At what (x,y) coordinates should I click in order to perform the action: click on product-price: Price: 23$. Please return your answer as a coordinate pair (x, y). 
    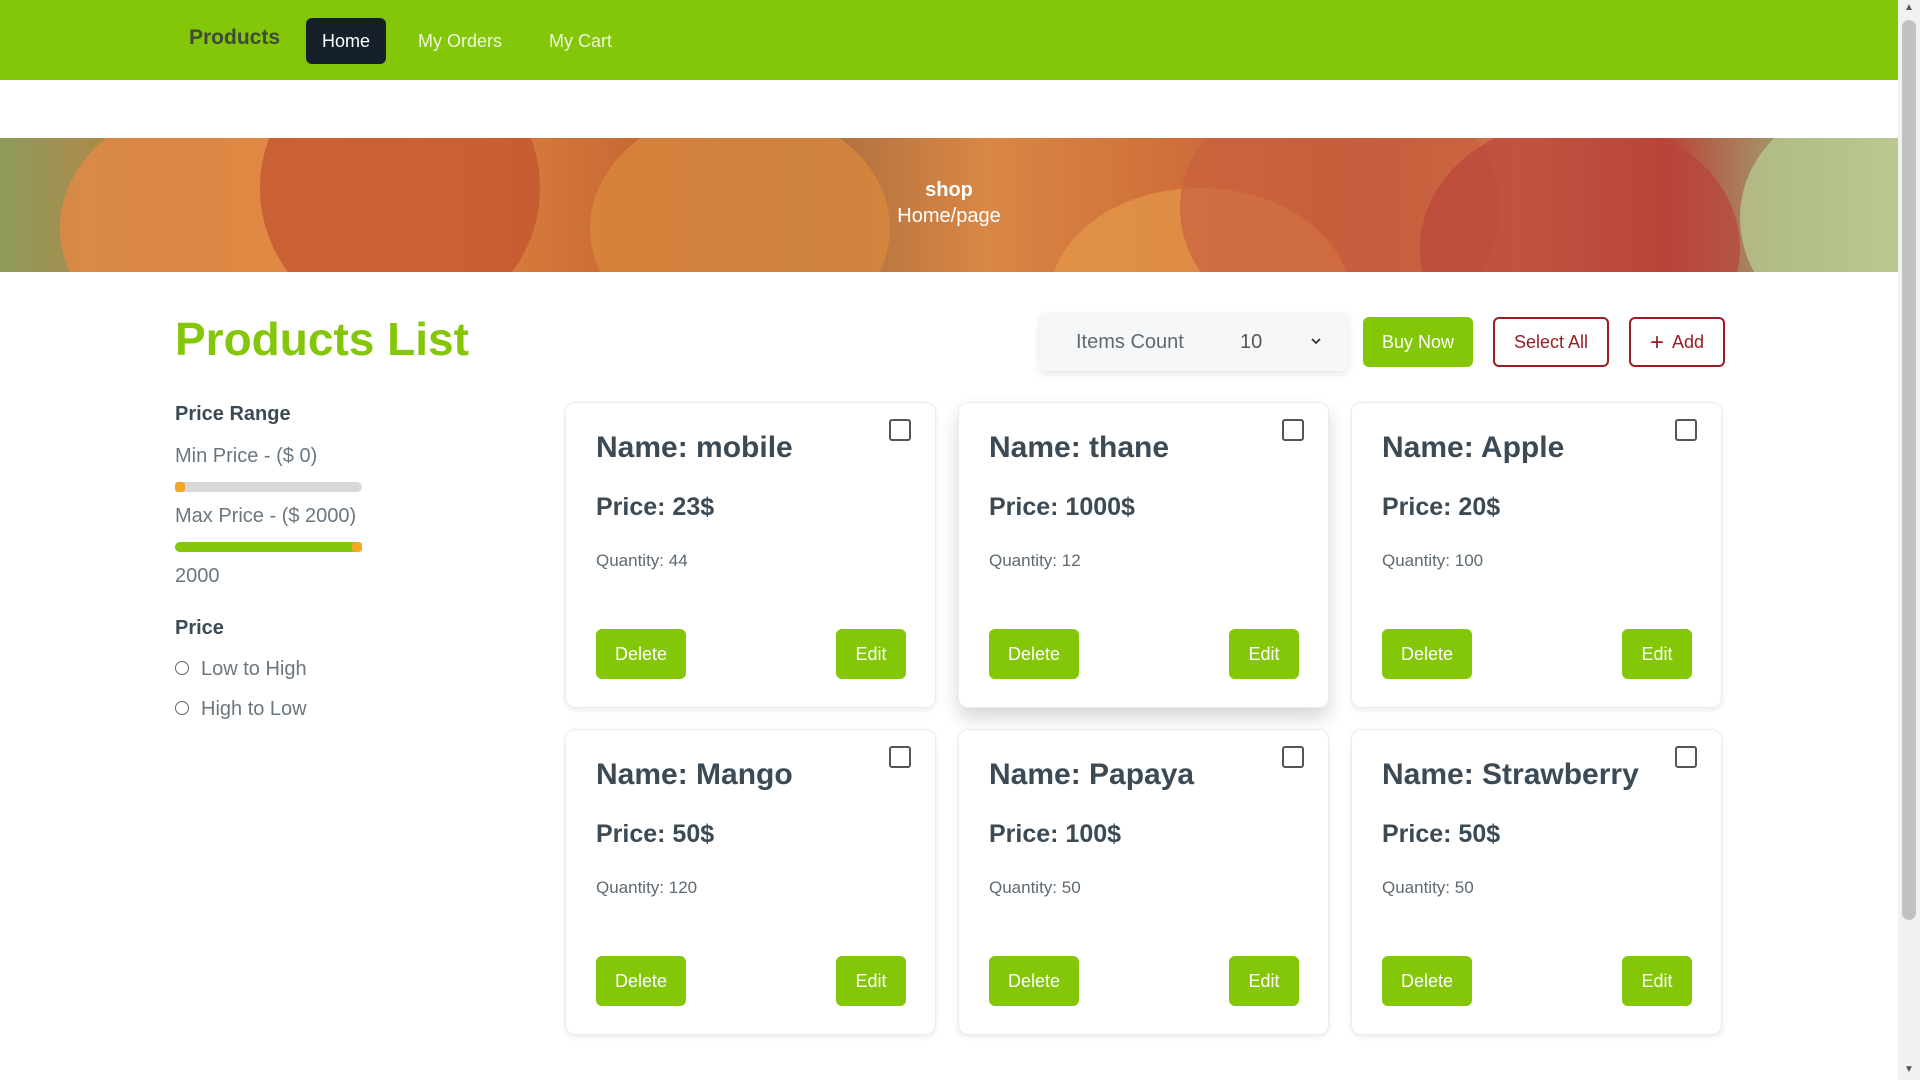
    Looking at the image, I should click on (655, 507).